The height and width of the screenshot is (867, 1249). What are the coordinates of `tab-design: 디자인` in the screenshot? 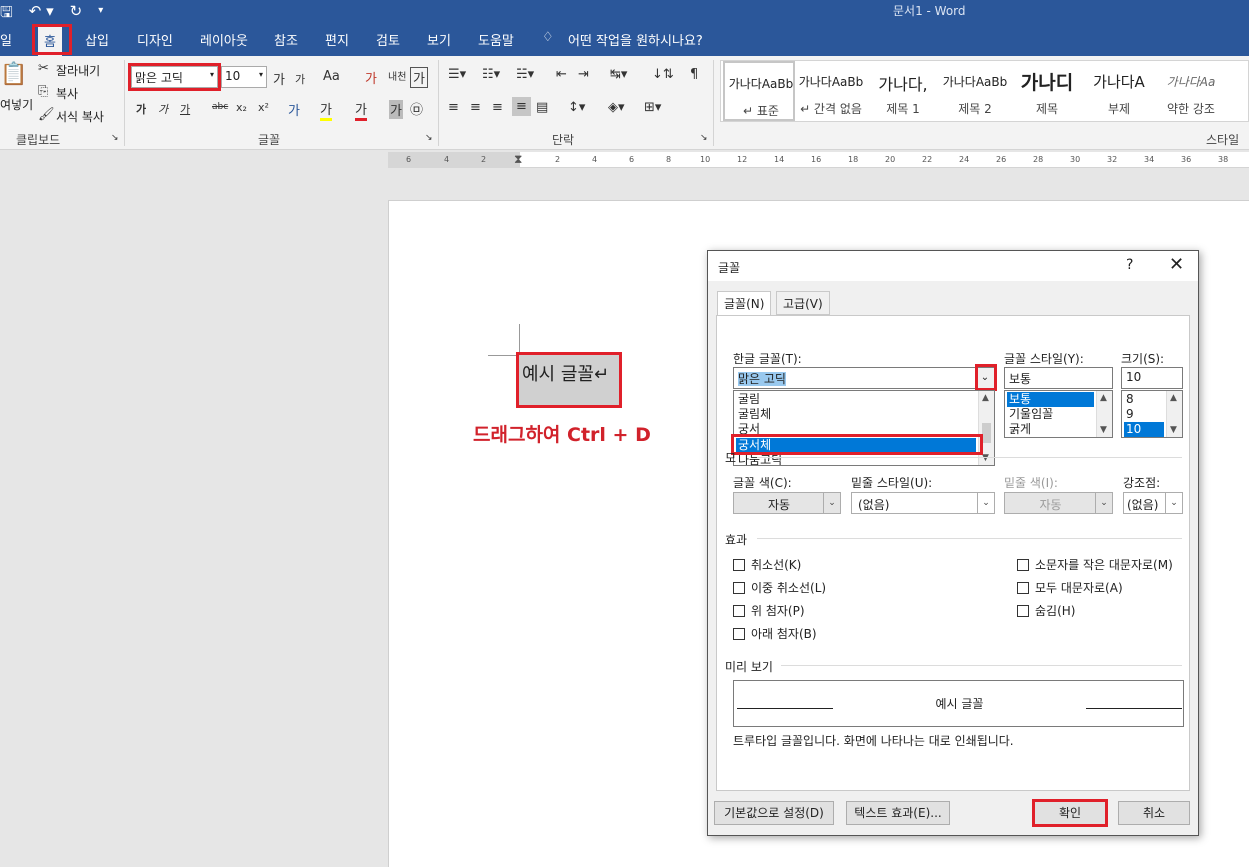 It's located at (155, 39).